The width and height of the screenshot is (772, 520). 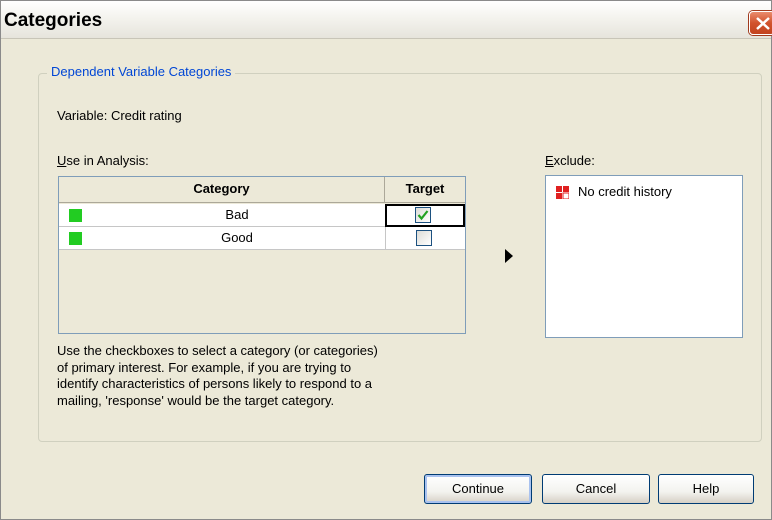 I want to click on close-button, so click(x=760, y=23).